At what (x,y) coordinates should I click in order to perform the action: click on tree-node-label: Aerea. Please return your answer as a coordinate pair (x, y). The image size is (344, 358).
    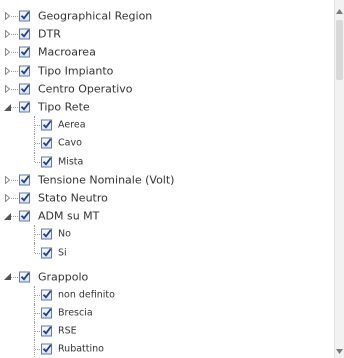
    Looking at the image, I should click on (72, 125).